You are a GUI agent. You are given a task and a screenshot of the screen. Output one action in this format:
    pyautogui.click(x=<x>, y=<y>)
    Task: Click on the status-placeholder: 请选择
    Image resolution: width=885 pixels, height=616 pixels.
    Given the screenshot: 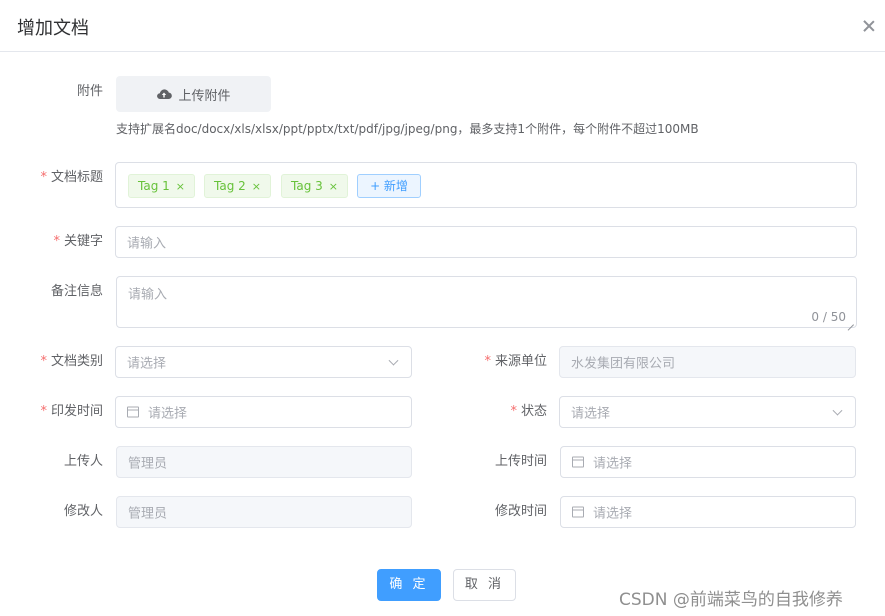 What is the action you would take?
    pyautogui.click(x=591, y=414)
    